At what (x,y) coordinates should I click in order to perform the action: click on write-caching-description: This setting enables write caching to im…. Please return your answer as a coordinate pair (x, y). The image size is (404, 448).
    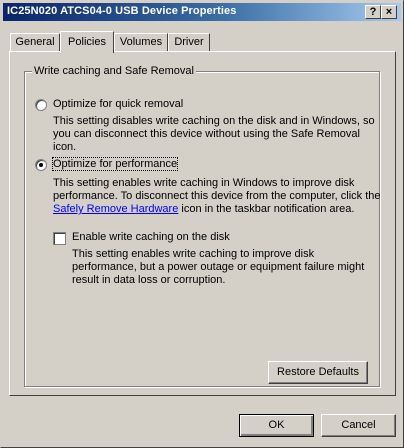
    Looking at the image, I should click on (218, 267).